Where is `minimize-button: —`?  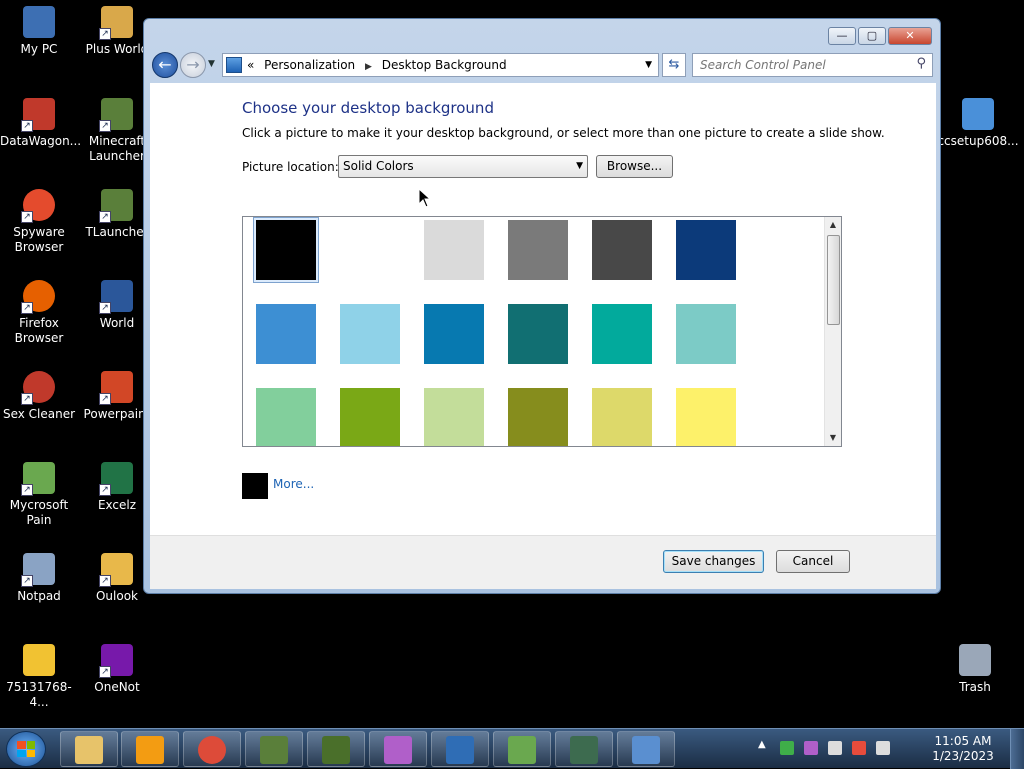 minimize-button: — is located at coordinates (842, 36).